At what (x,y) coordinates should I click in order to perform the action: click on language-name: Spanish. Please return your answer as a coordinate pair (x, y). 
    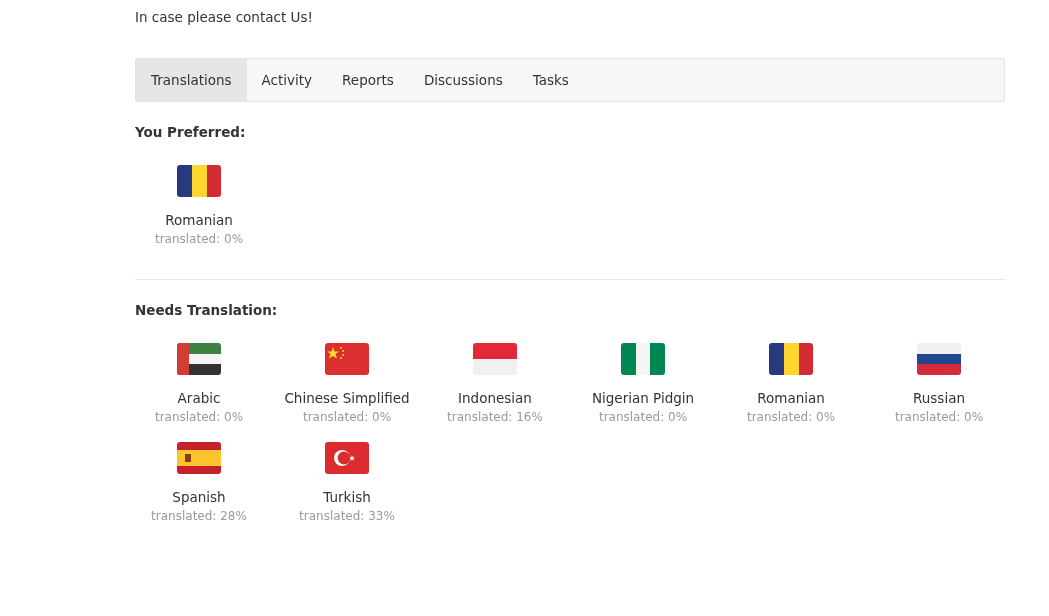
    Looking at the image, I should click on (199, 497).